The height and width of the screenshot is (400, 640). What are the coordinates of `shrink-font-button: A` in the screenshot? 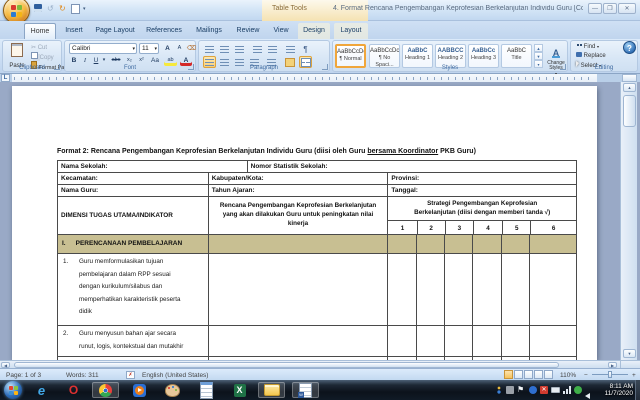 It's located at (179, 48).